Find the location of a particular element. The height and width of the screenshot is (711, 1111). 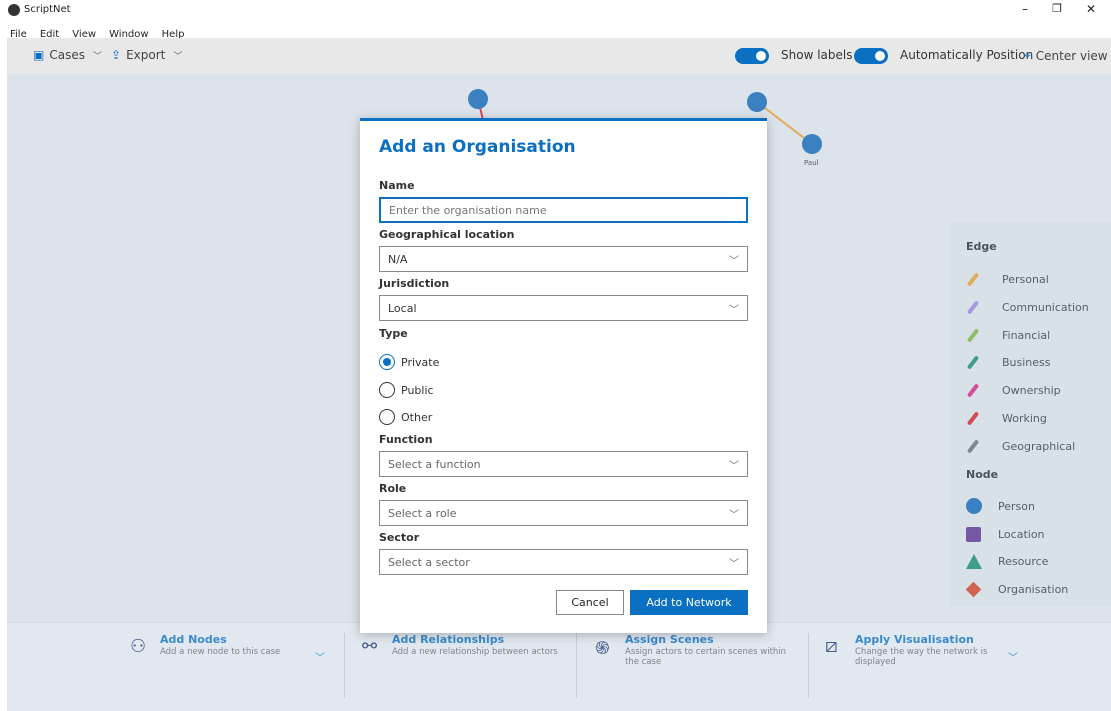

auto-position-toggle is located at coordinates (871, 56).